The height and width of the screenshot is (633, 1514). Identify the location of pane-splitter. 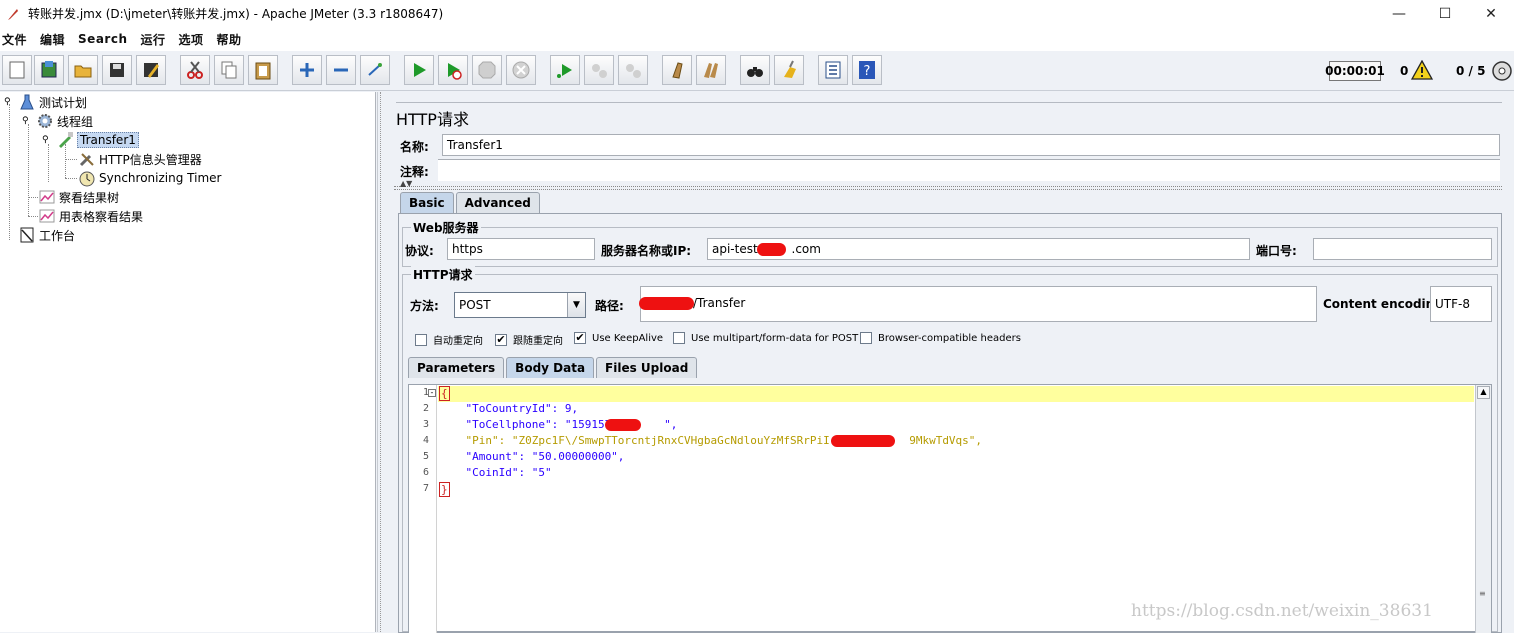
(381, 362).